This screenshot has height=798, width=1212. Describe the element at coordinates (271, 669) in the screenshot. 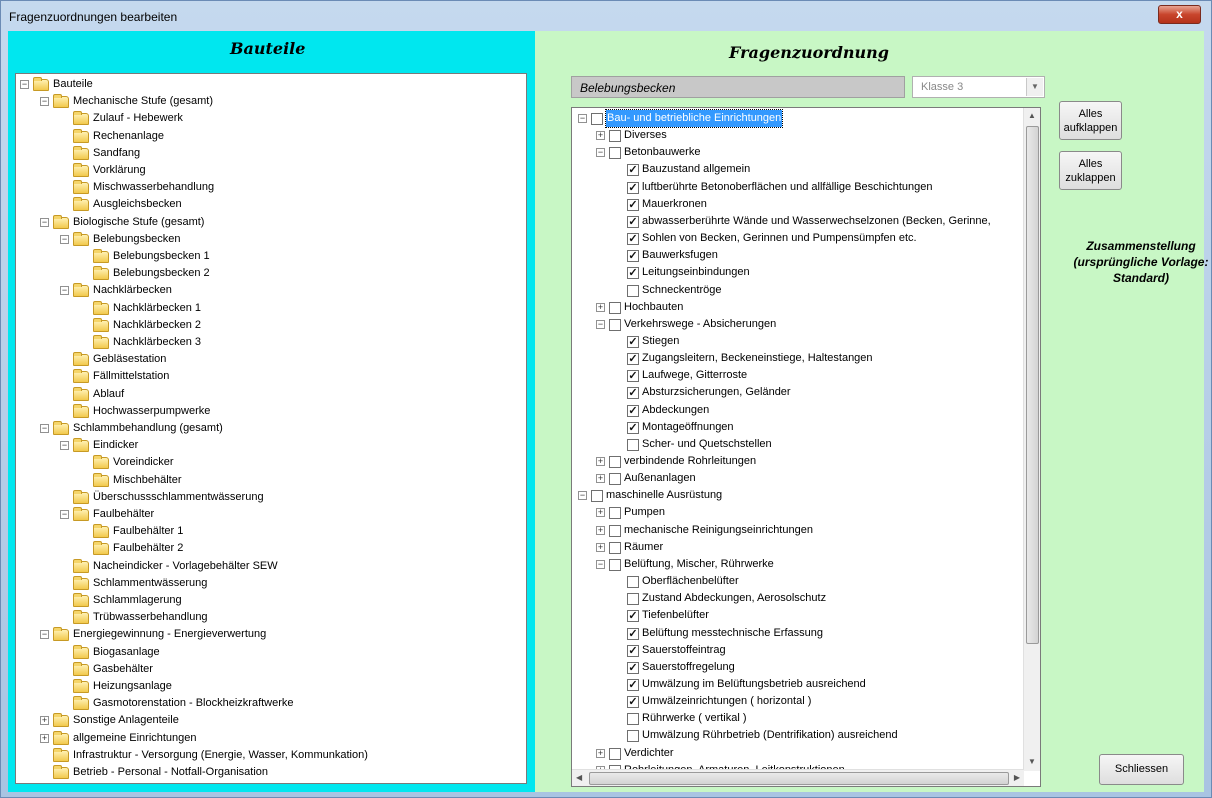

I see `bauteil-tree-item: Gasbehälter` at that location.